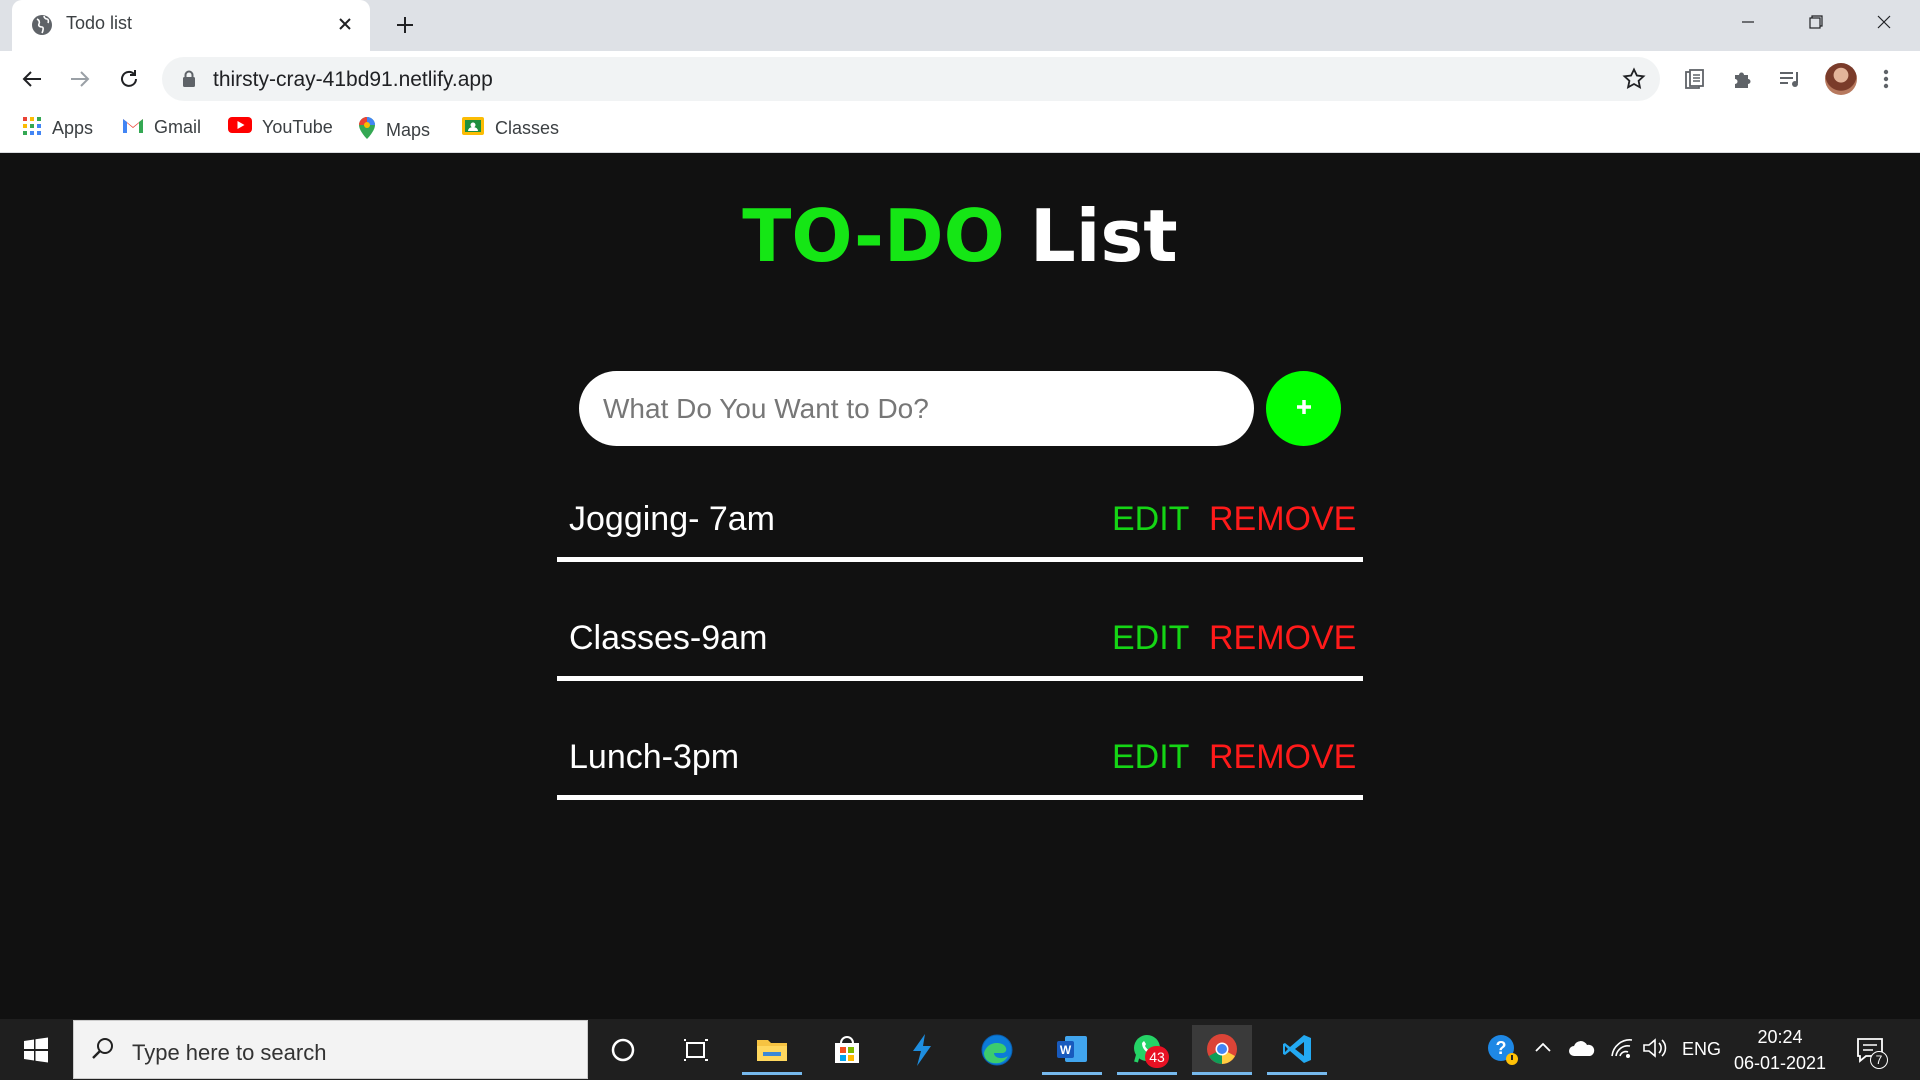  I want to click on close-tab-icon, so click(345, 24).